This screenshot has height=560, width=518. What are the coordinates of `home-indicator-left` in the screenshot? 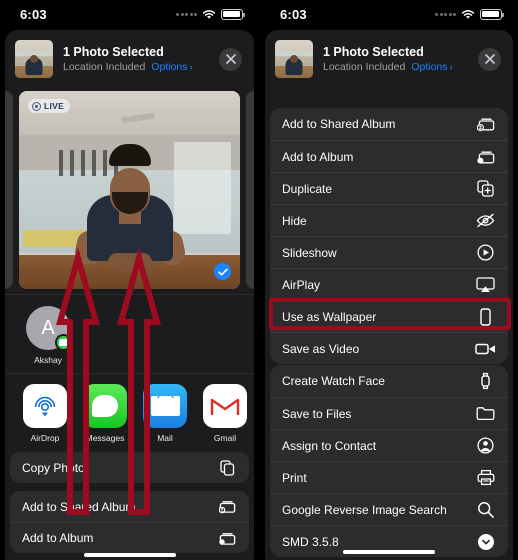 It's located at (129, 555).